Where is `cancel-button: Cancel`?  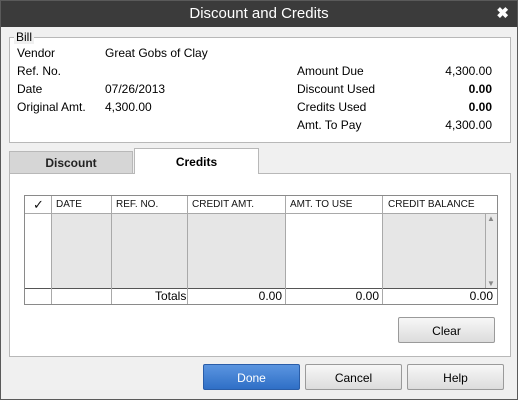 cancel-button: Cancel is located at coordinates (353, 377).